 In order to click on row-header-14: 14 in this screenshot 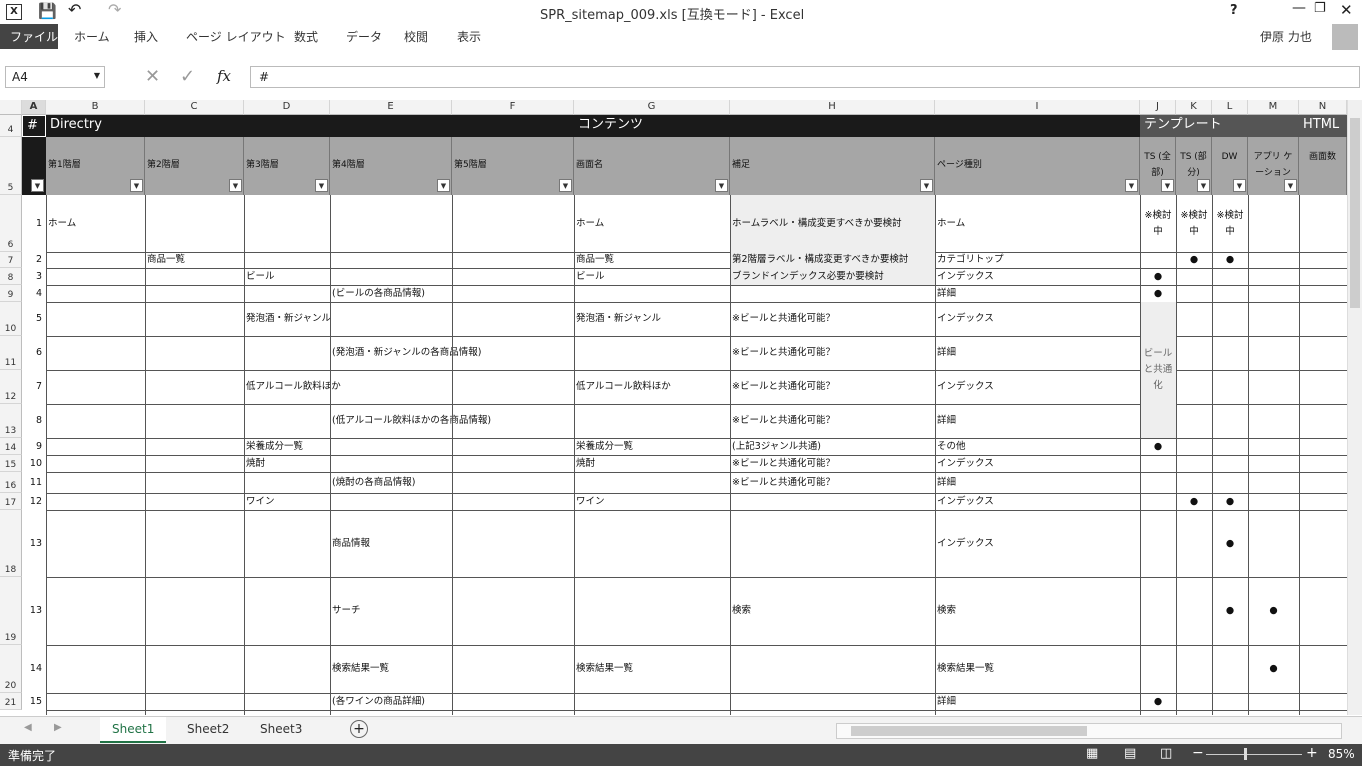, I will do `click(11, 446)`.